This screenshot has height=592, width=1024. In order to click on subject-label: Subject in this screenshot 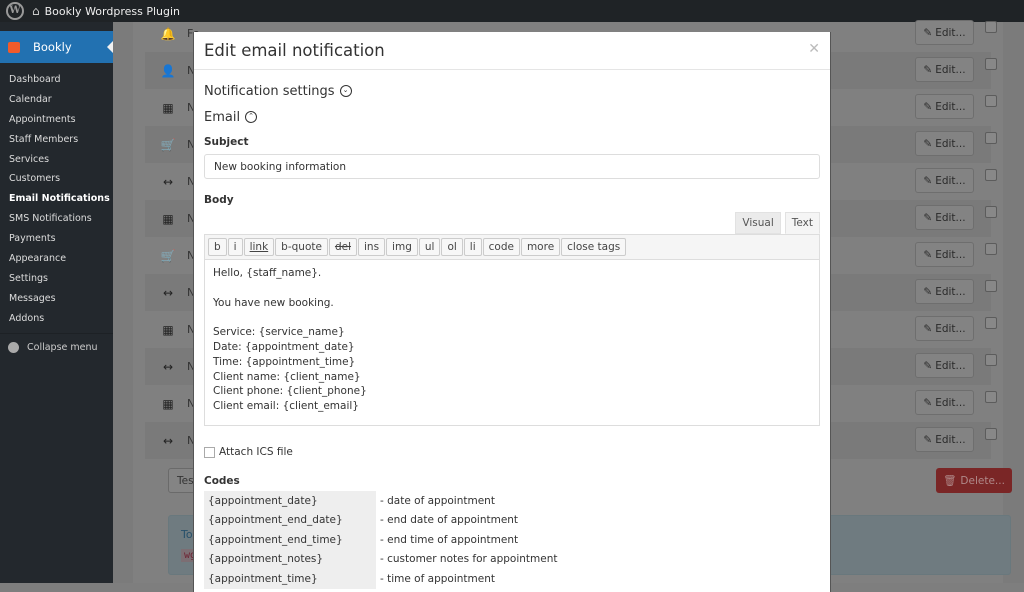, I will do `click(226, 142)`.